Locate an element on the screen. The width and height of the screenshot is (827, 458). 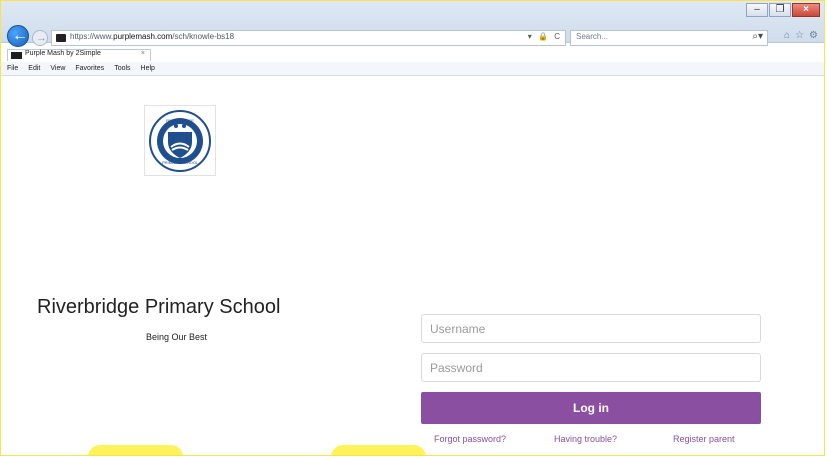
window-controls: – ❐ × is located at coordinates (783, 10).